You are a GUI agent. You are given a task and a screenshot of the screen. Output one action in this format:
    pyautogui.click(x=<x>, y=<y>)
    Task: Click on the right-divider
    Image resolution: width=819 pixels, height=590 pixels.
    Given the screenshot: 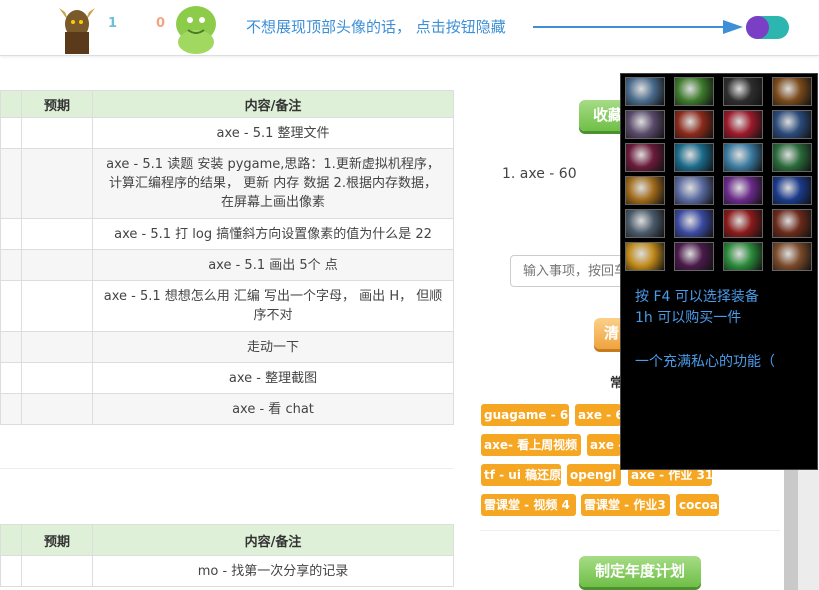 What is the action you would take?
    pyautogui.click(x=630, y=530)
    